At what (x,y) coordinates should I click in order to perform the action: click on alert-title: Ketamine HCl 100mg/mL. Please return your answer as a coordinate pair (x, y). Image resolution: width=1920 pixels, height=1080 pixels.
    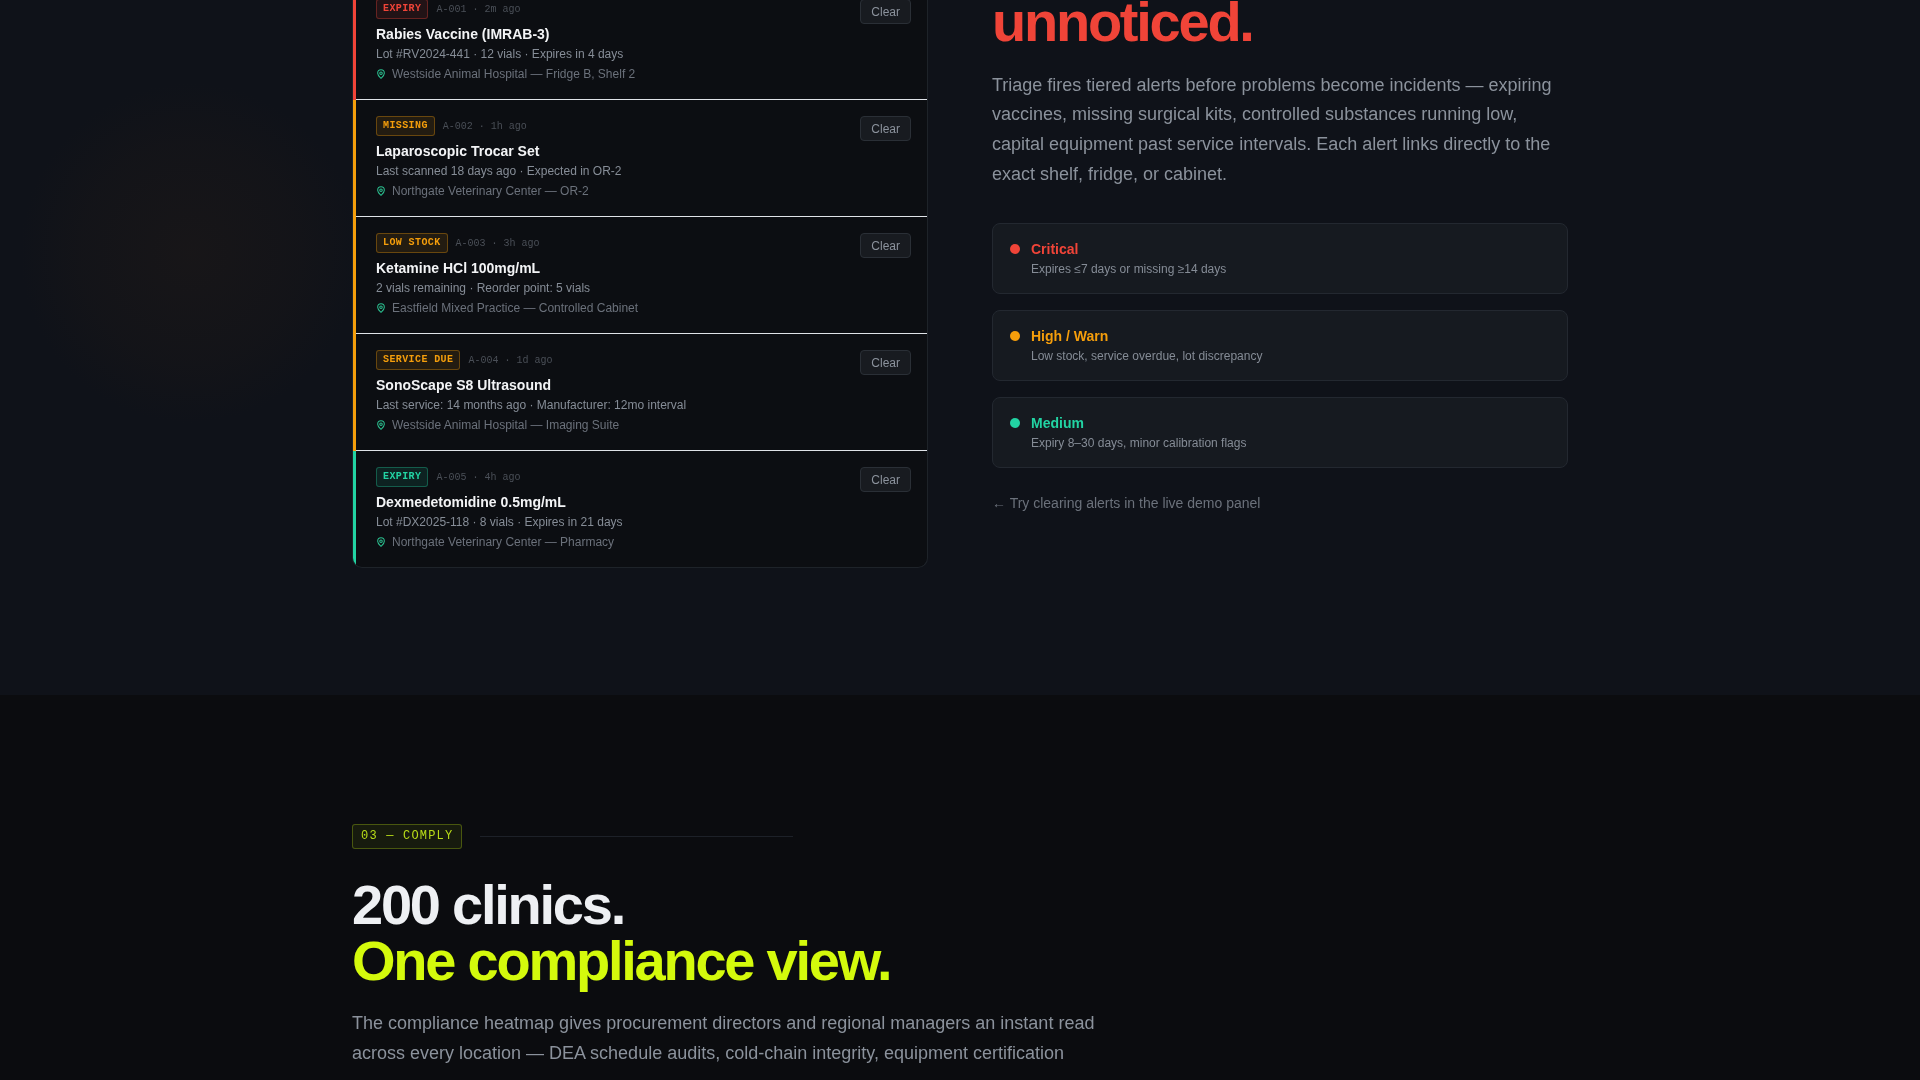
    Looking at the image, I should click on (459, 268).